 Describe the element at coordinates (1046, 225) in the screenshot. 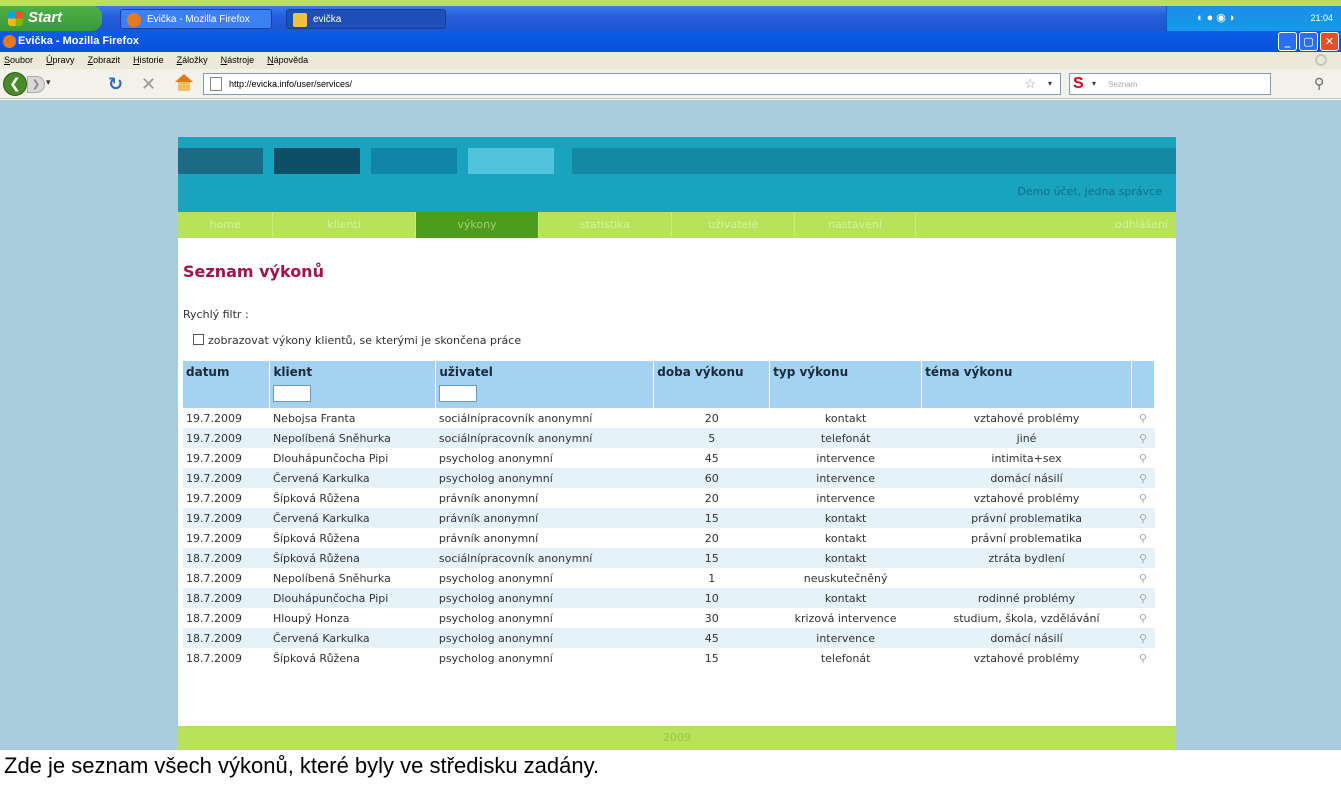

I see `nav-logout: odhlášení` at that location.